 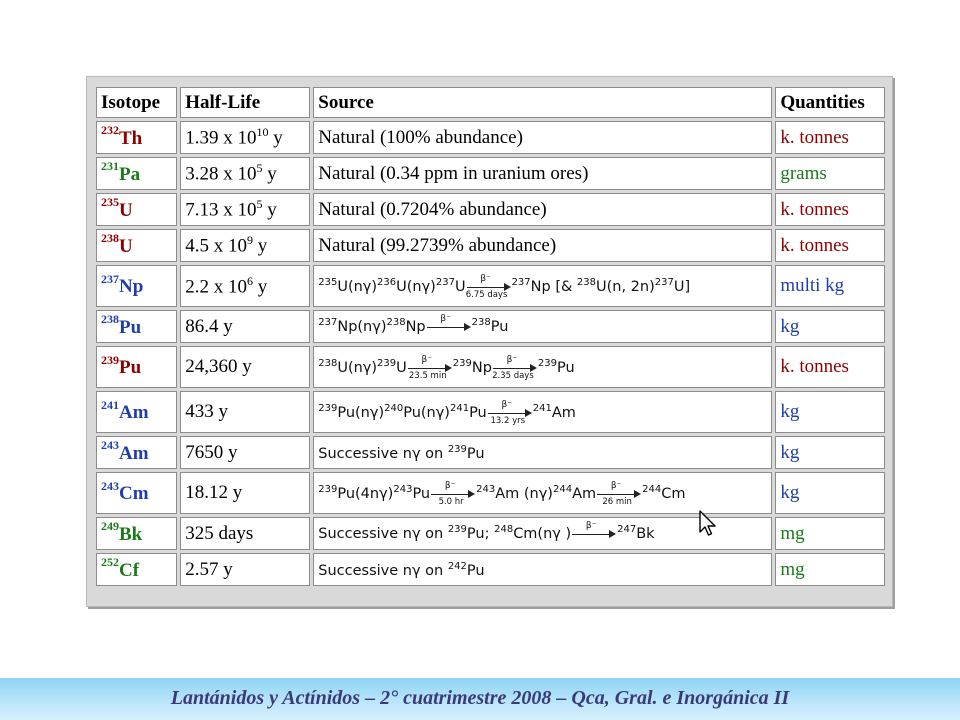 I want to click on half-life-cell: 1.39 x 1010 y, so click(x=245, y=137).